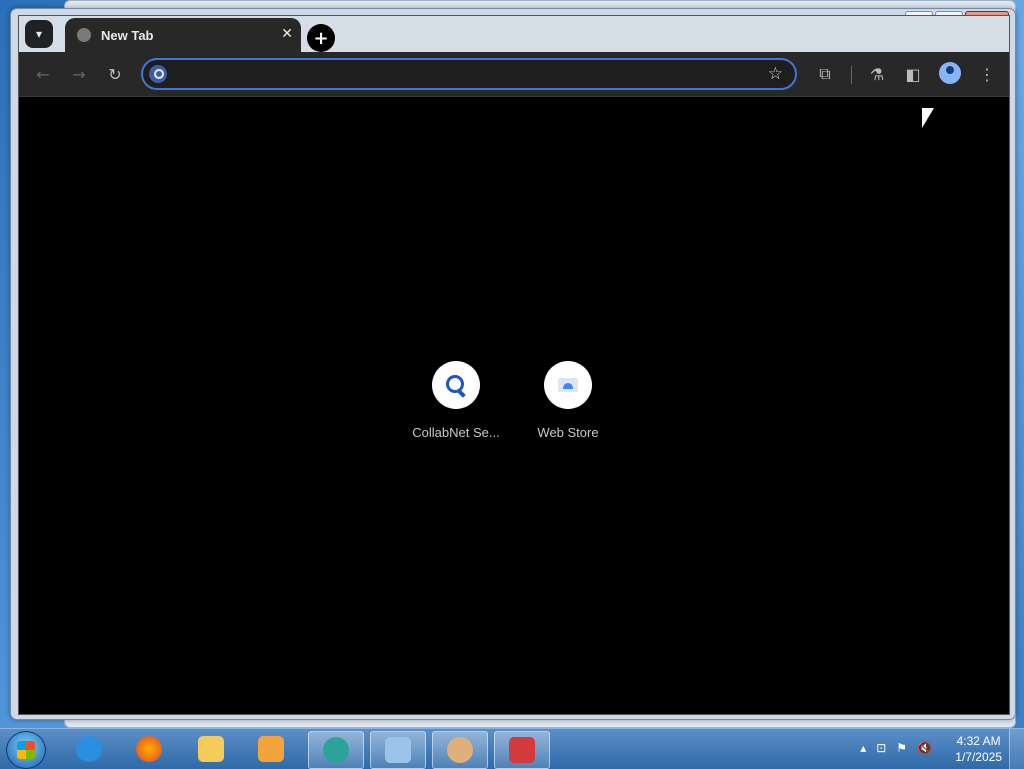 This screenshot has width=1024, height=769. I want to click on labs-flask-icon: ⚗, so click(877, 74).